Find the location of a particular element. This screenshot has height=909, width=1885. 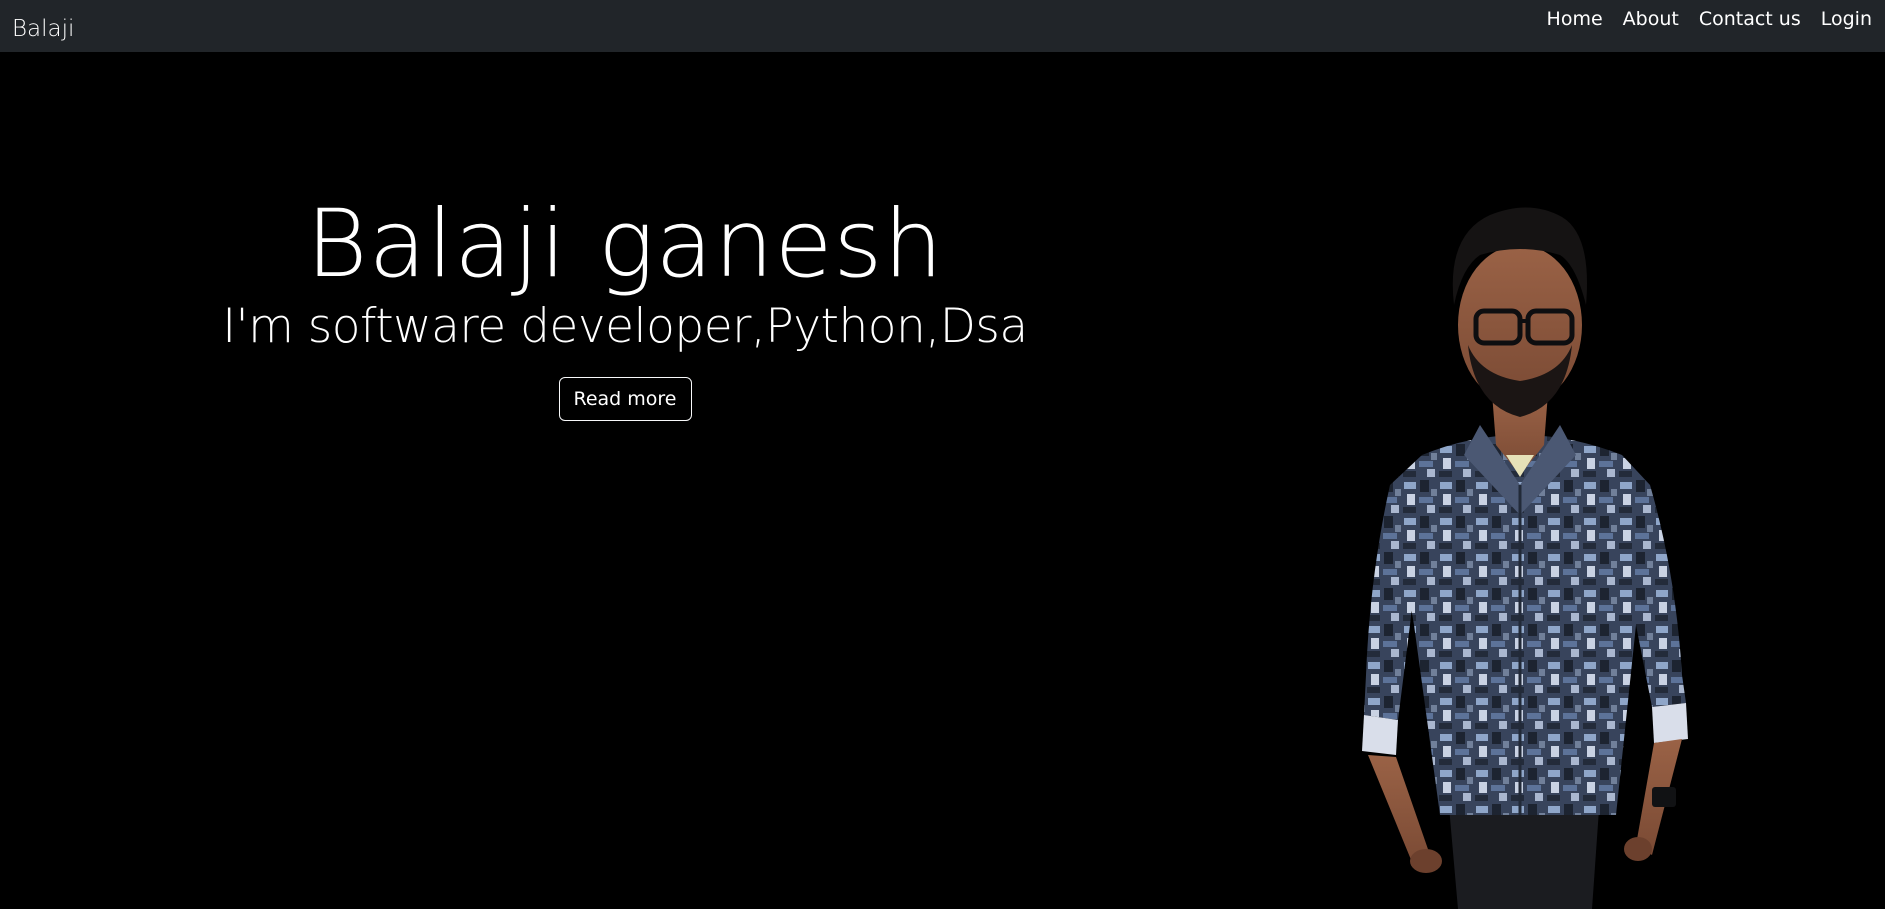

hero-subtitle: I'm software developer,Python,Dsa is located at coordinates (625, 327).